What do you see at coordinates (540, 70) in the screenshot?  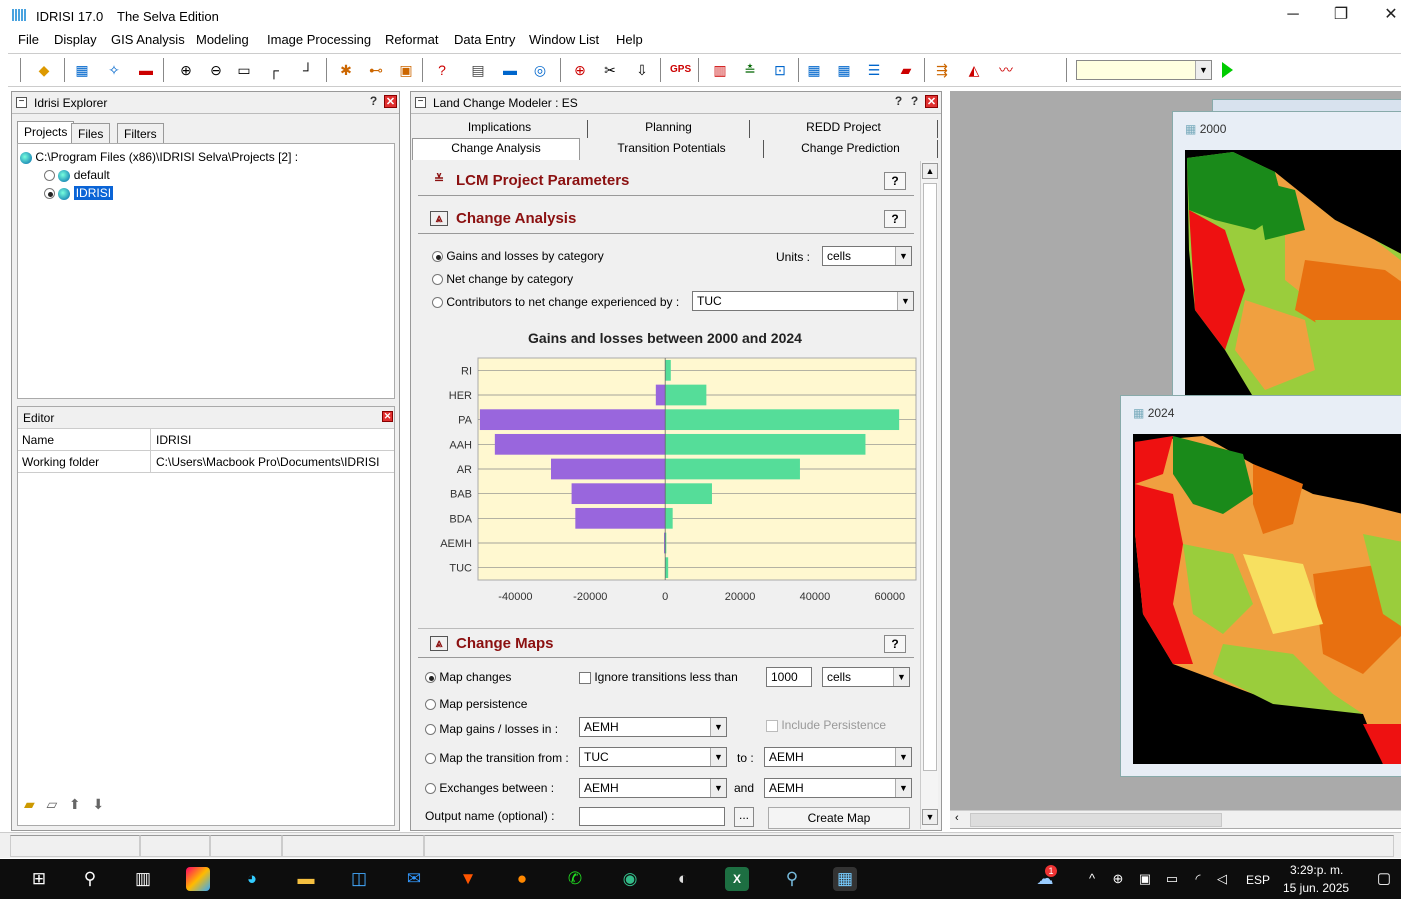 I see `circle-icon: ◎` at bounding box center [540, 70].